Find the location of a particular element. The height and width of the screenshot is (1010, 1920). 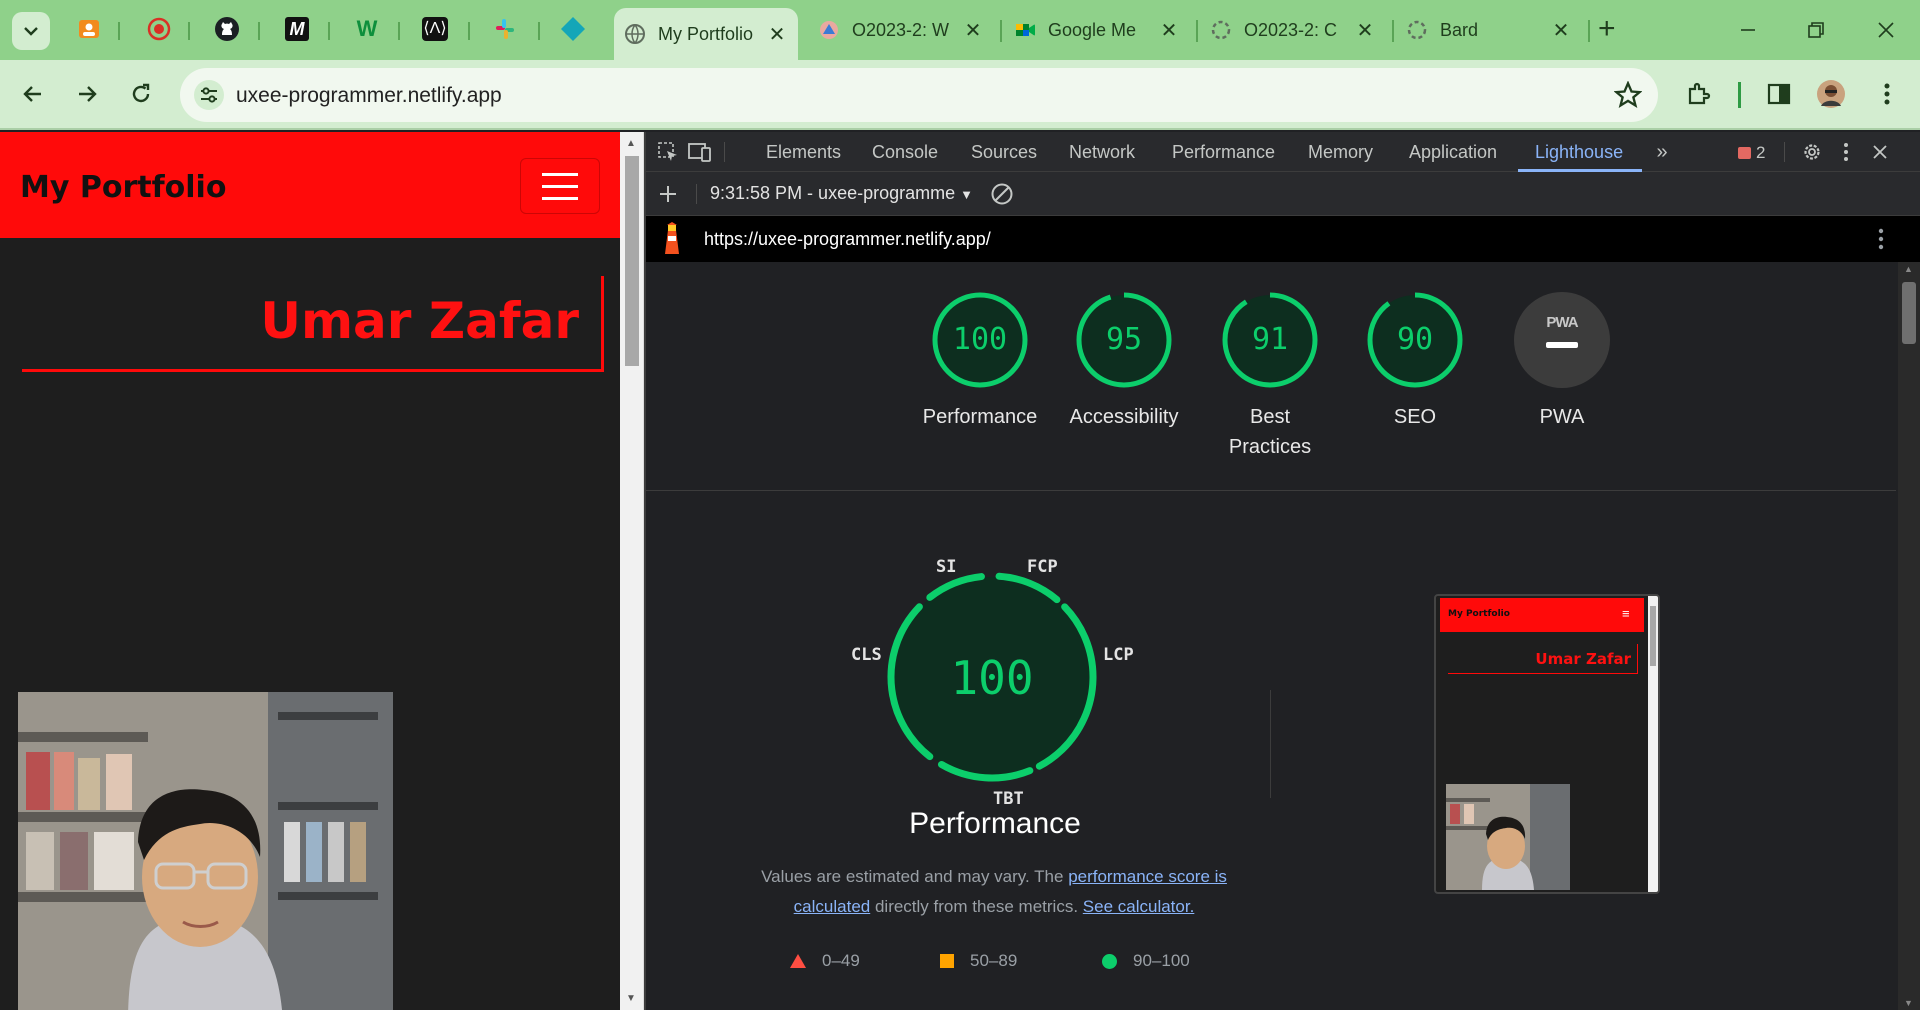

tab-google-meet: Google Me ✕ is located at coordinates (1097, 30).